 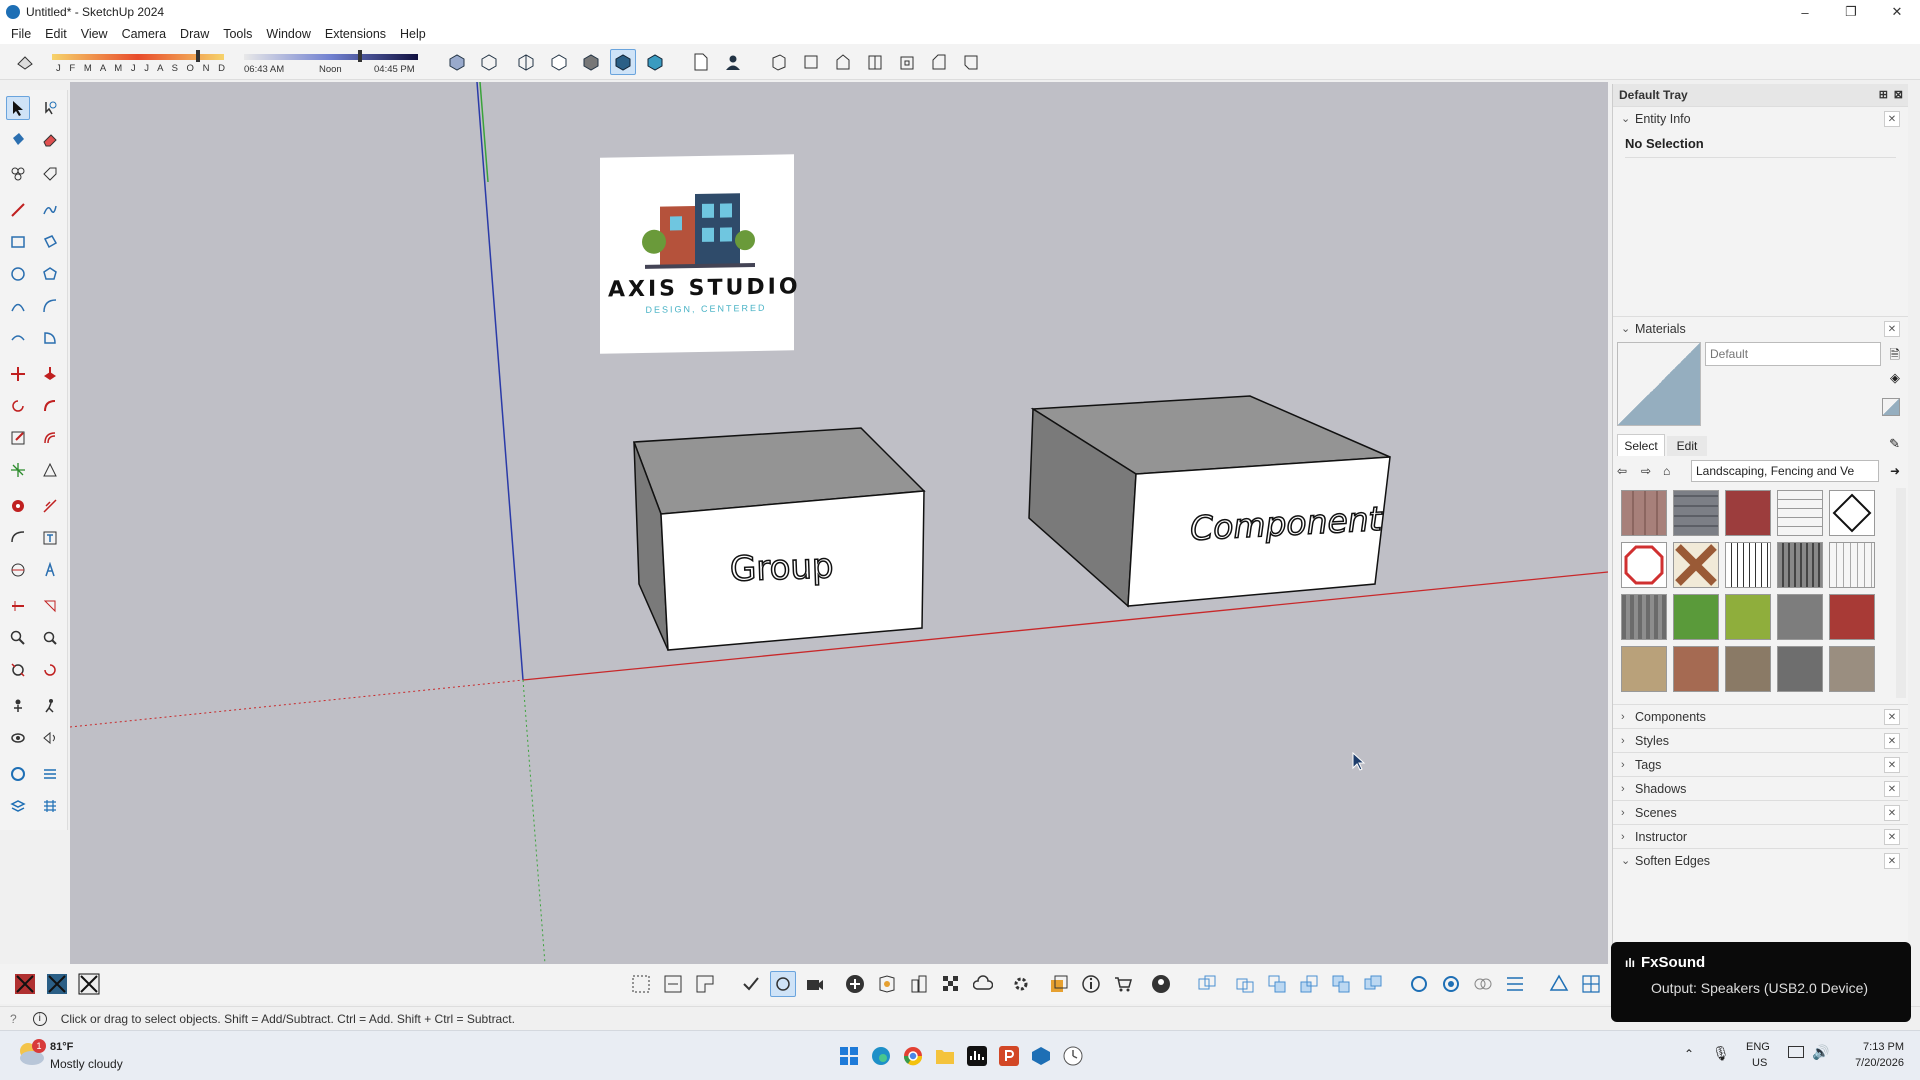 What do you see at coordinates (25, 62) in the screenshot?
I see `shadow-toggle-icon` at bounding box center [25, 62].